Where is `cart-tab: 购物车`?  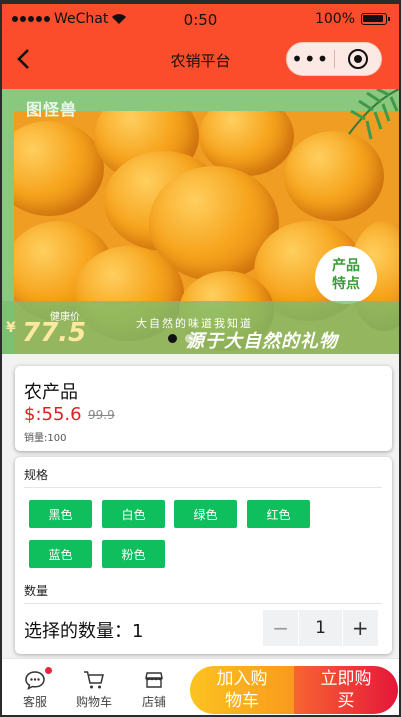
cart-tab: 购物车 is located at coordinates (94, 688).